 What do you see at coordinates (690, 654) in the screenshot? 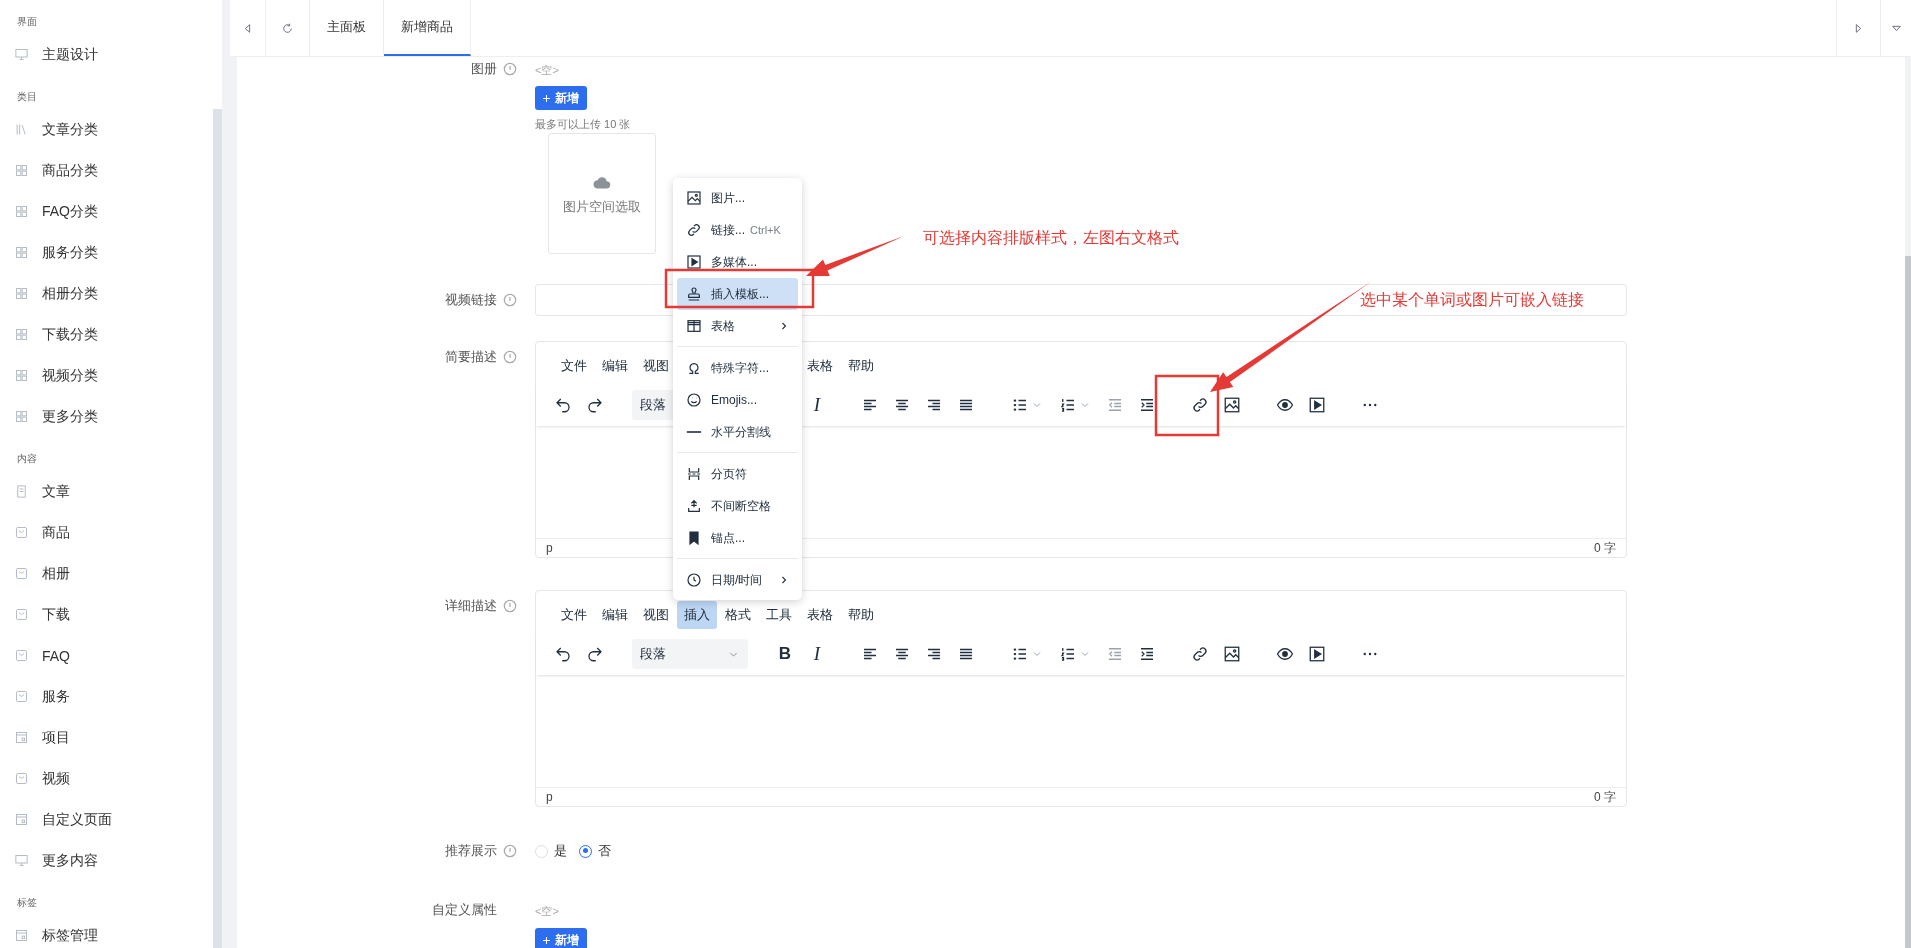
I see `format-select: 段落` at bounding box center [690, 654].